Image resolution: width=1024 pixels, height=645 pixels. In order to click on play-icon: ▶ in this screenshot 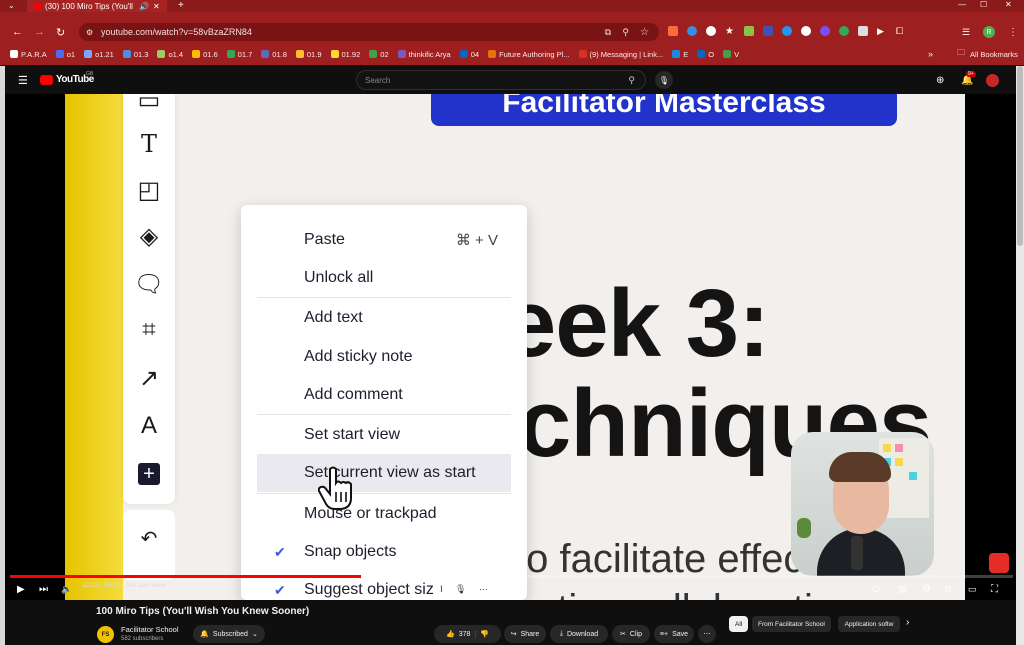, I will do `click(21, 589)`.